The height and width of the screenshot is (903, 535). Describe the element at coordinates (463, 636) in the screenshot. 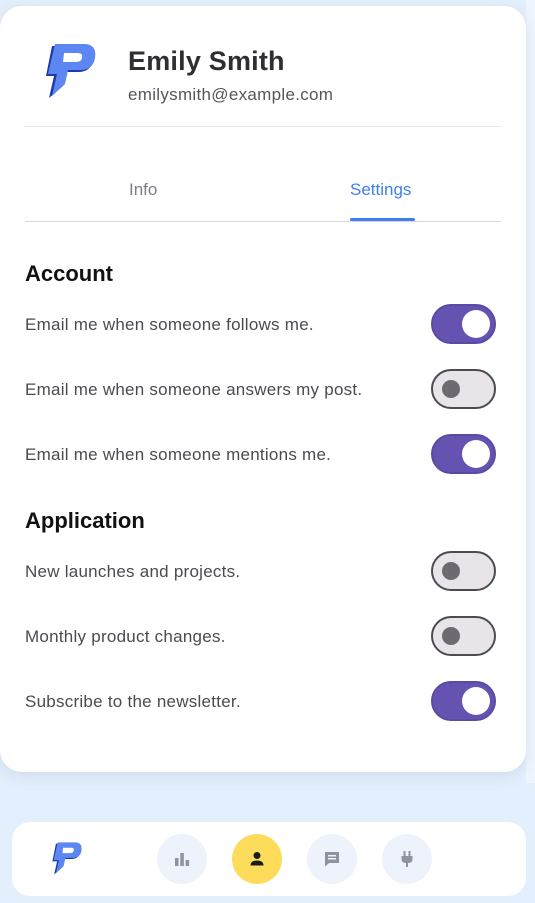

I see `toggle-monthly-changes` at that location.